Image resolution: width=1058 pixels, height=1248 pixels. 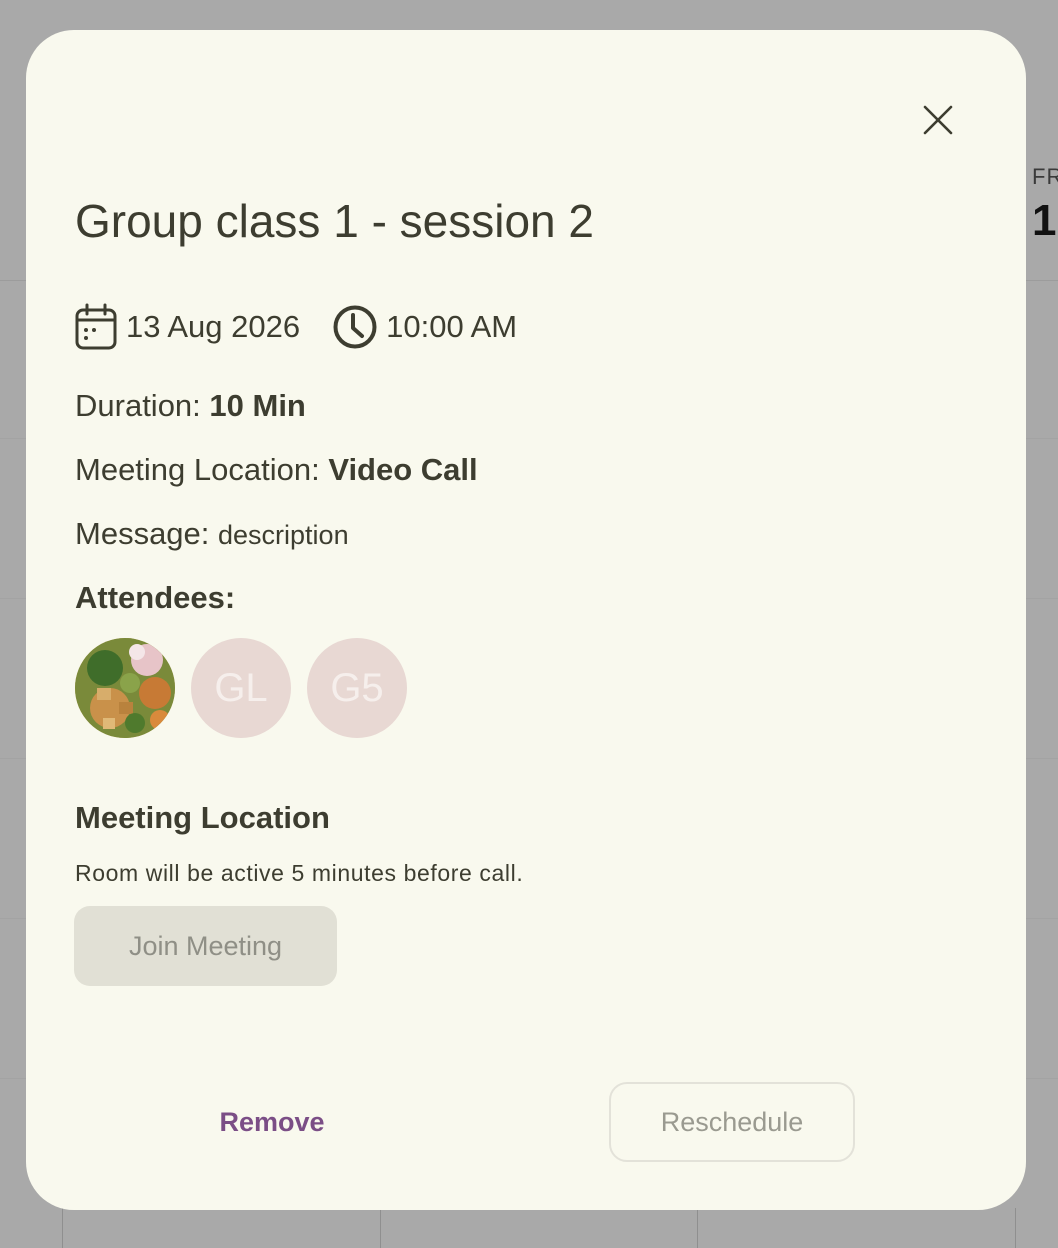 What do you see at coordinates (335, 221) in the screenshot?
I see `event-title: Group class 1 - session 2` at bounding box center [335, 221].